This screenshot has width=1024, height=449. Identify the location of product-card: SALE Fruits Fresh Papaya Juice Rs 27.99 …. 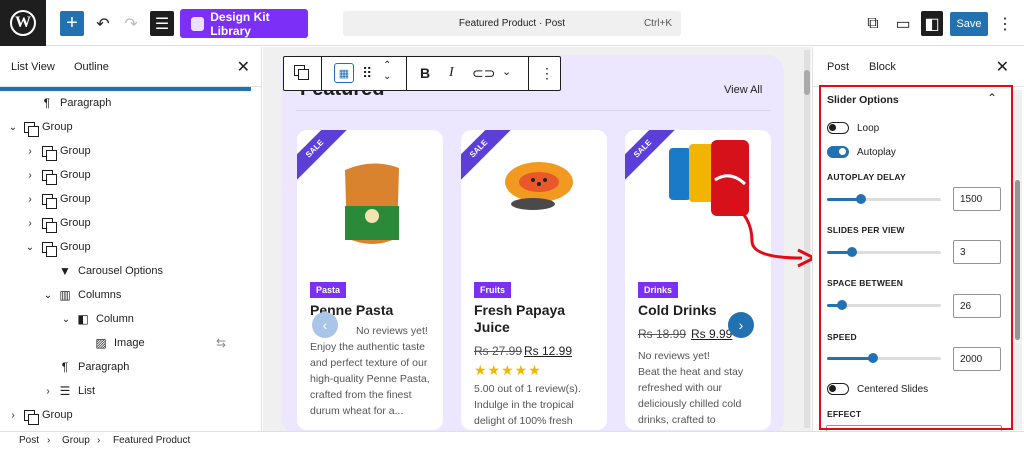
(534, 280).